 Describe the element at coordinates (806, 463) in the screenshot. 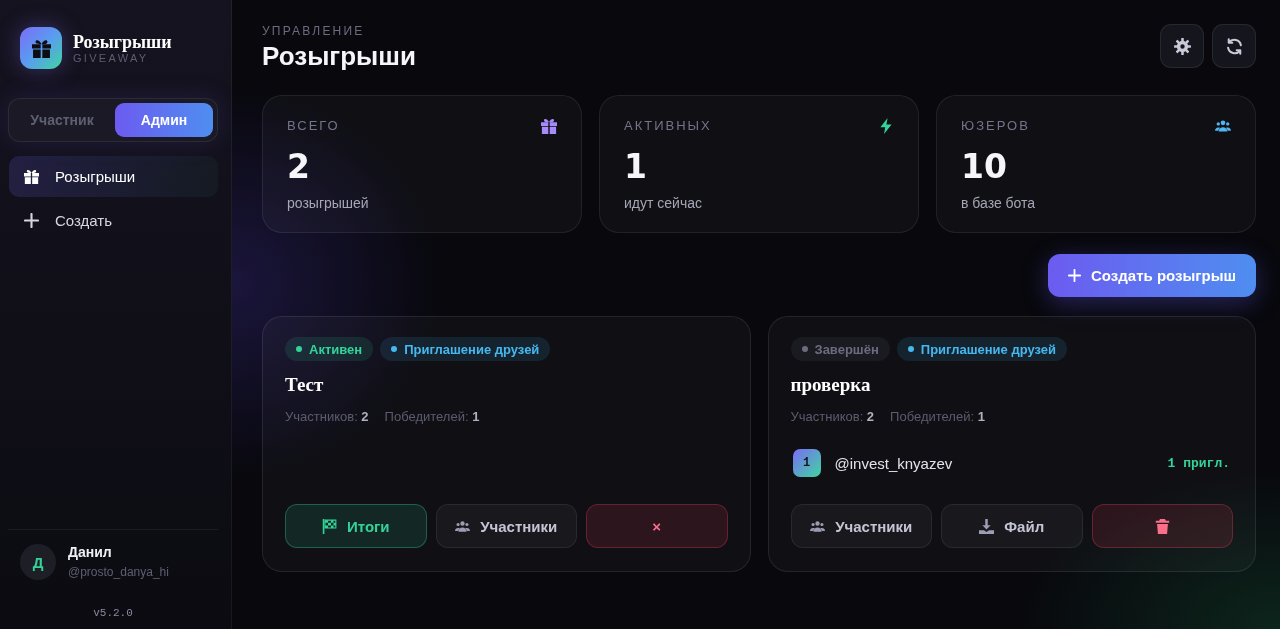

I see `rank-badge: 1` at that location.